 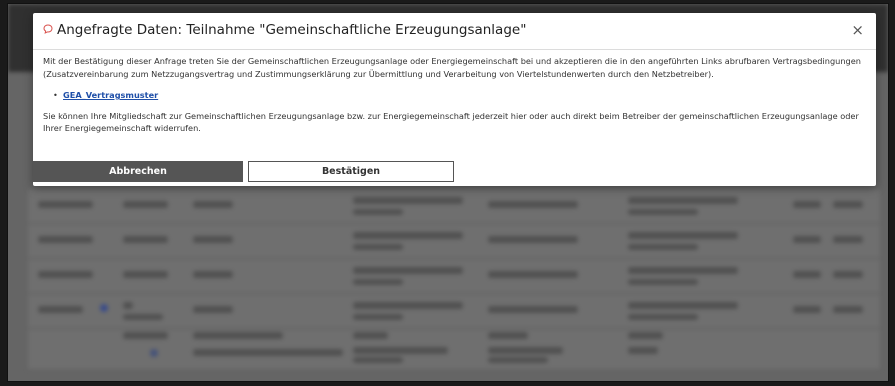 I want to click on list-item: GEA_Vertragsmuster, so click(x=458, y=95).